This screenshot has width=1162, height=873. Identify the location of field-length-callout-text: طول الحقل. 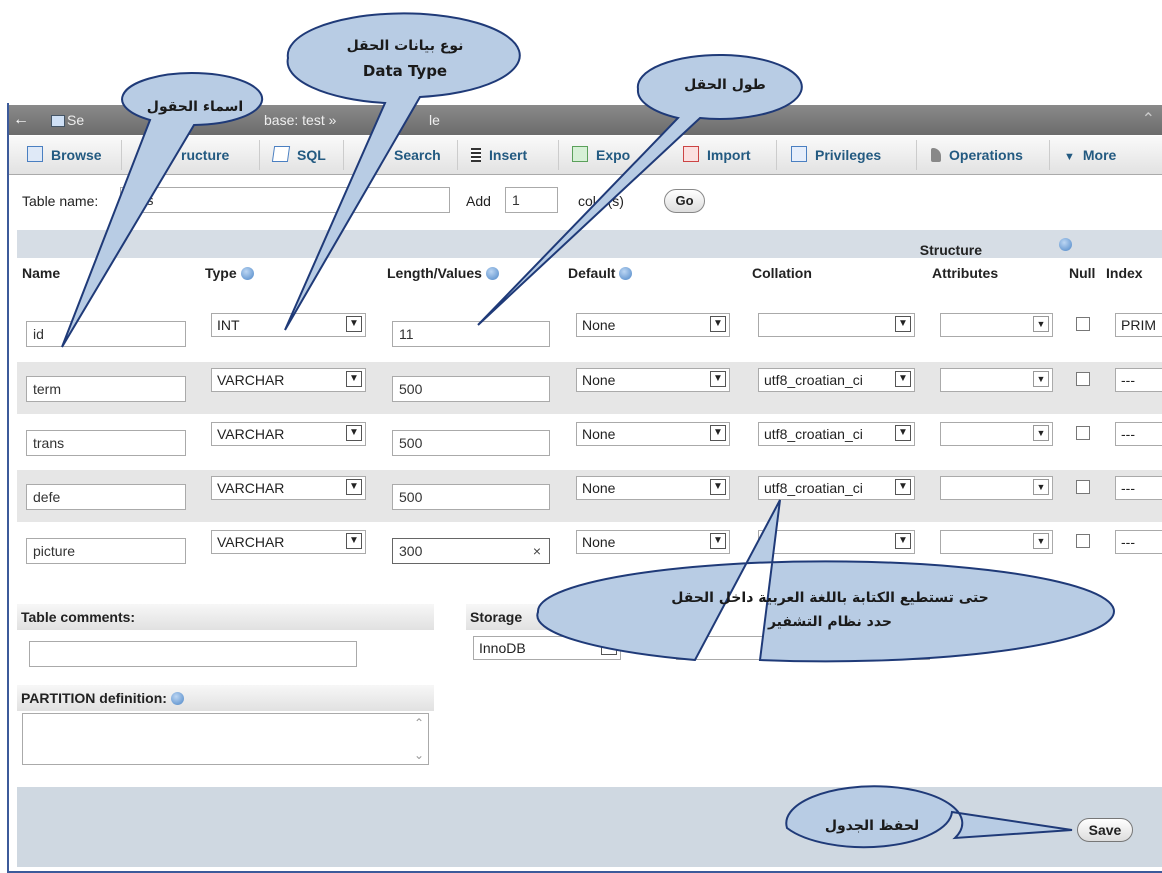
(725, 85).